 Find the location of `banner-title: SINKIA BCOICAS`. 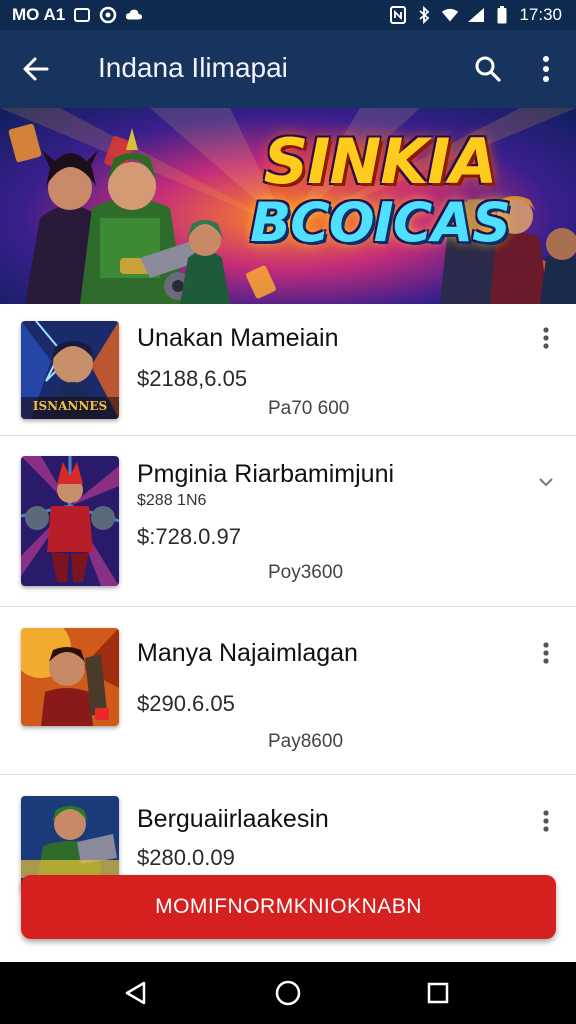

banner-title: SINKIA BCOICAS is located at coordinates (380, 191).